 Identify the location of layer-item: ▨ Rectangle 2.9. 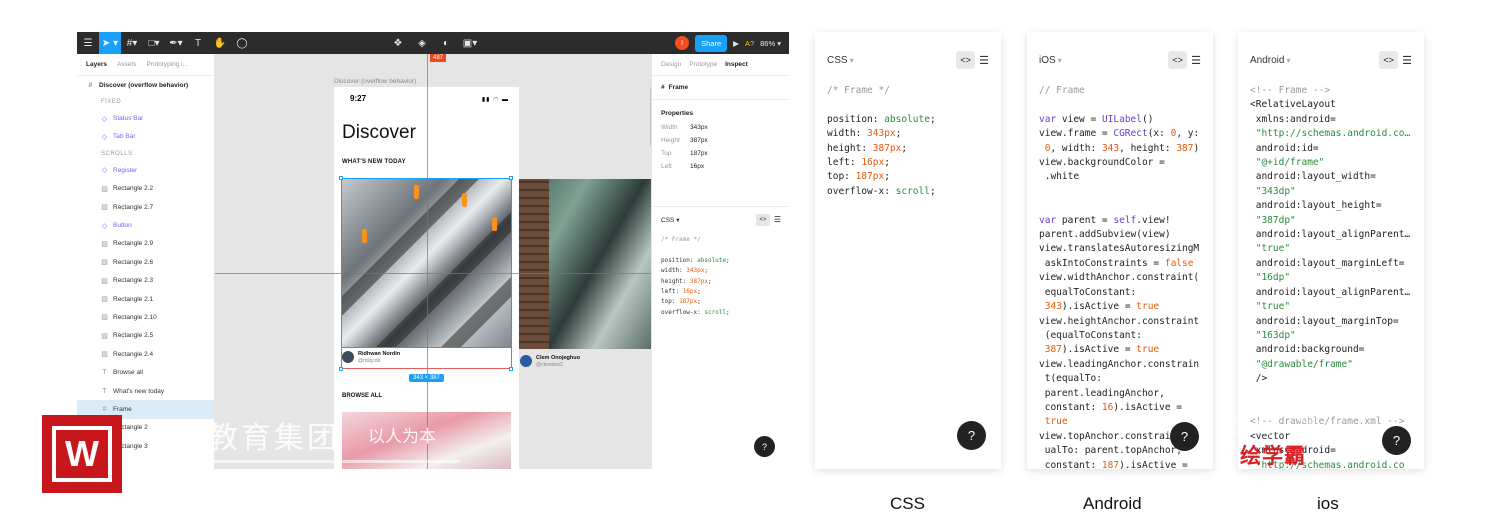
(145, 244).